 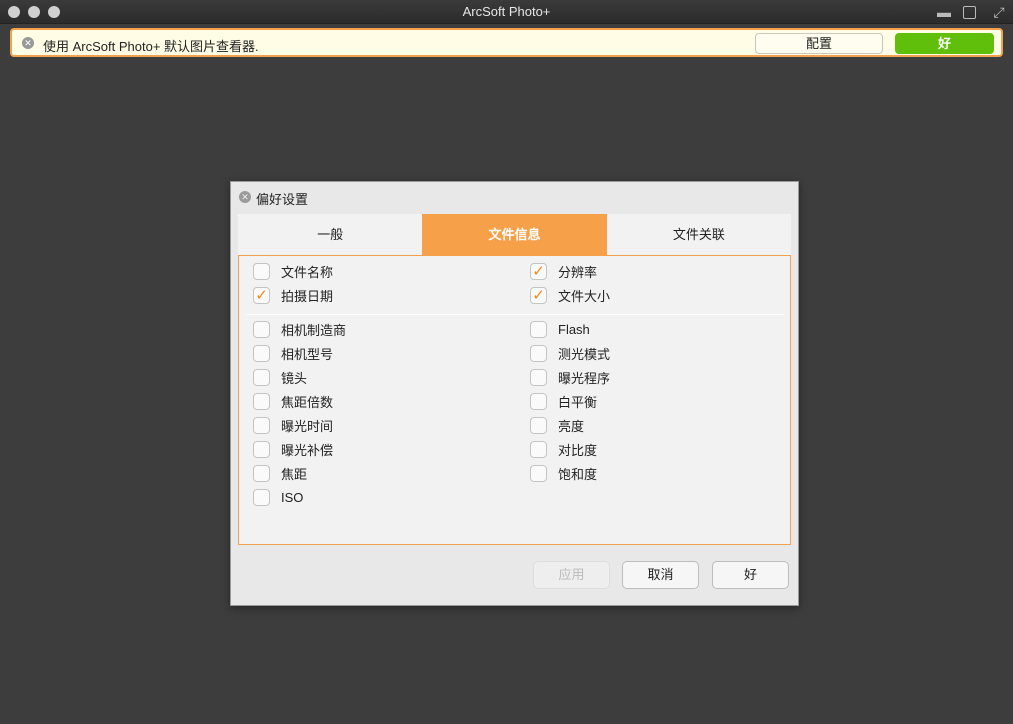 I want to click on checkbox-item: ✓ 文件大小, so click(x=570, y=295).